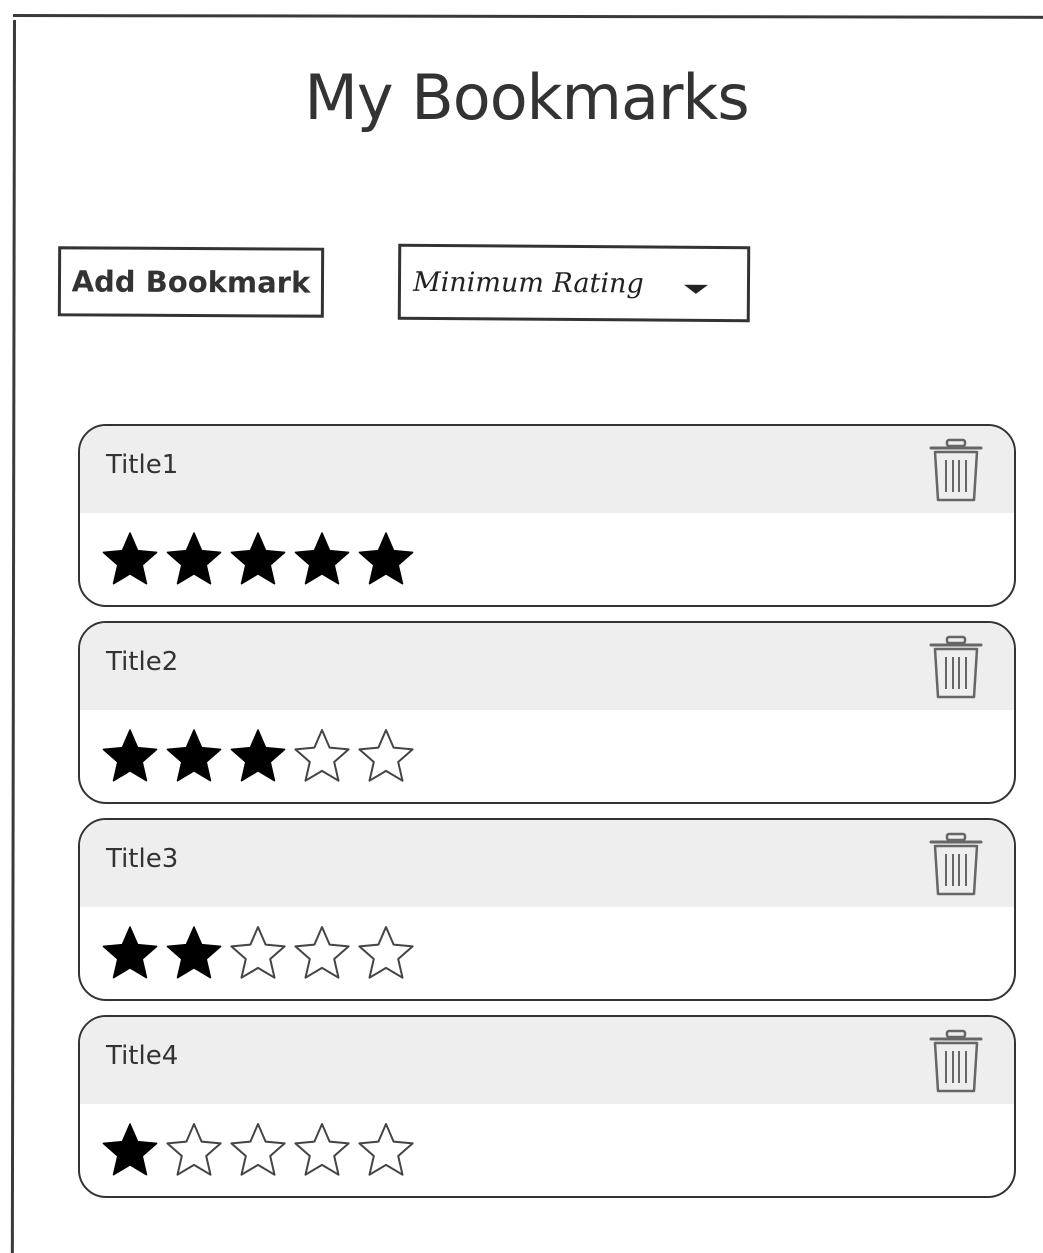 The height and width of the screenshot is (1253, 1043). Describe the element at coordinates (142, 1056) in the screenshot. I see `bookmark-title: Title4` at that location.